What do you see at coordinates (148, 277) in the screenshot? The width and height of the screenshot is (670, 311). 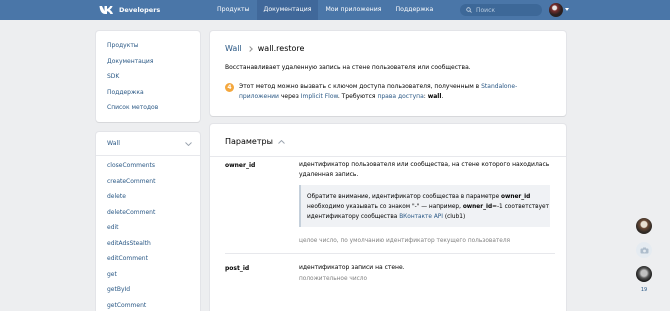 I see `method-link: get` at bounding box center [148, 277].